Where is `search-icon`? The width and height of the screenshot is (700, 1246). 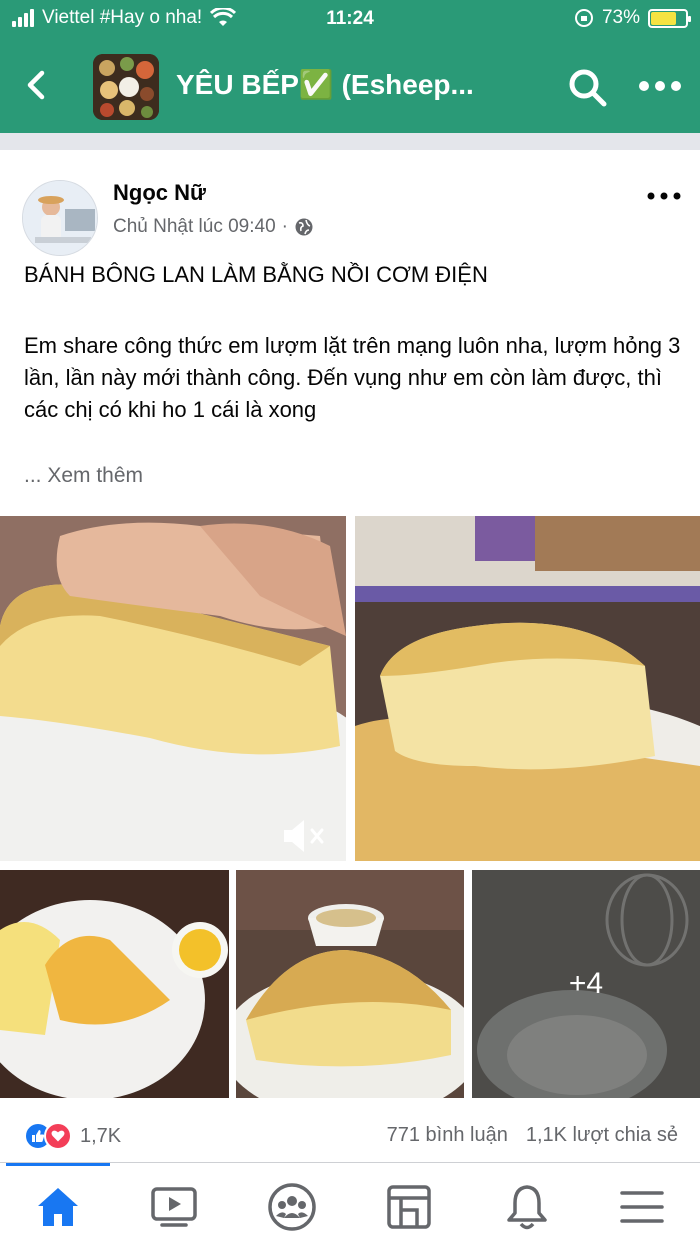
search-icon is located at coordinates (587, 87).